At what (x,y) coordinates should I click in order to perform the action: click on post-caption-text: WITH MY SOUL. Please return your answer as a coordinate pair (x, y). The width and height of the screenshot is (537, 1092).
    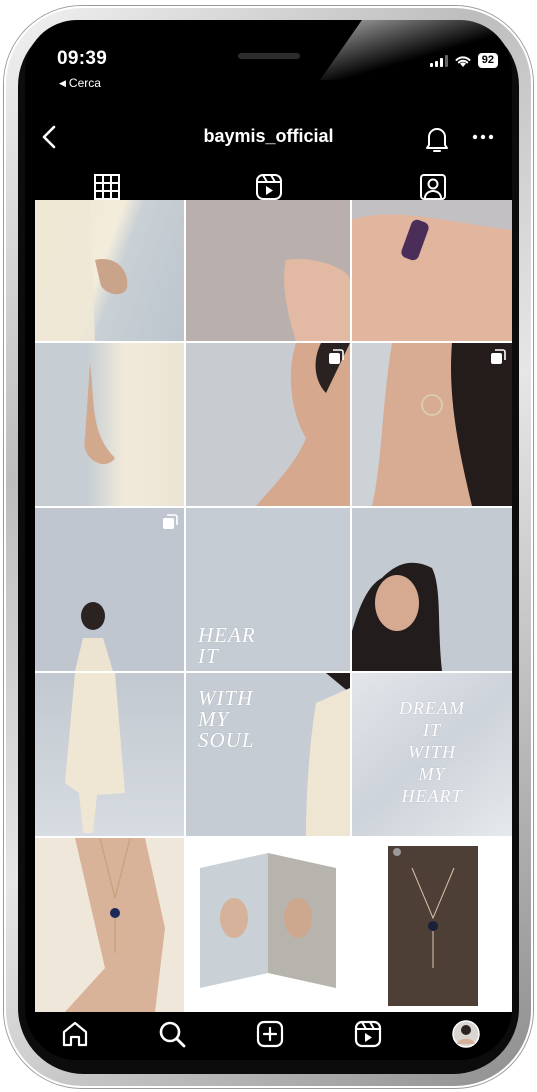
    Looking at the image, I should click on (226, 719).